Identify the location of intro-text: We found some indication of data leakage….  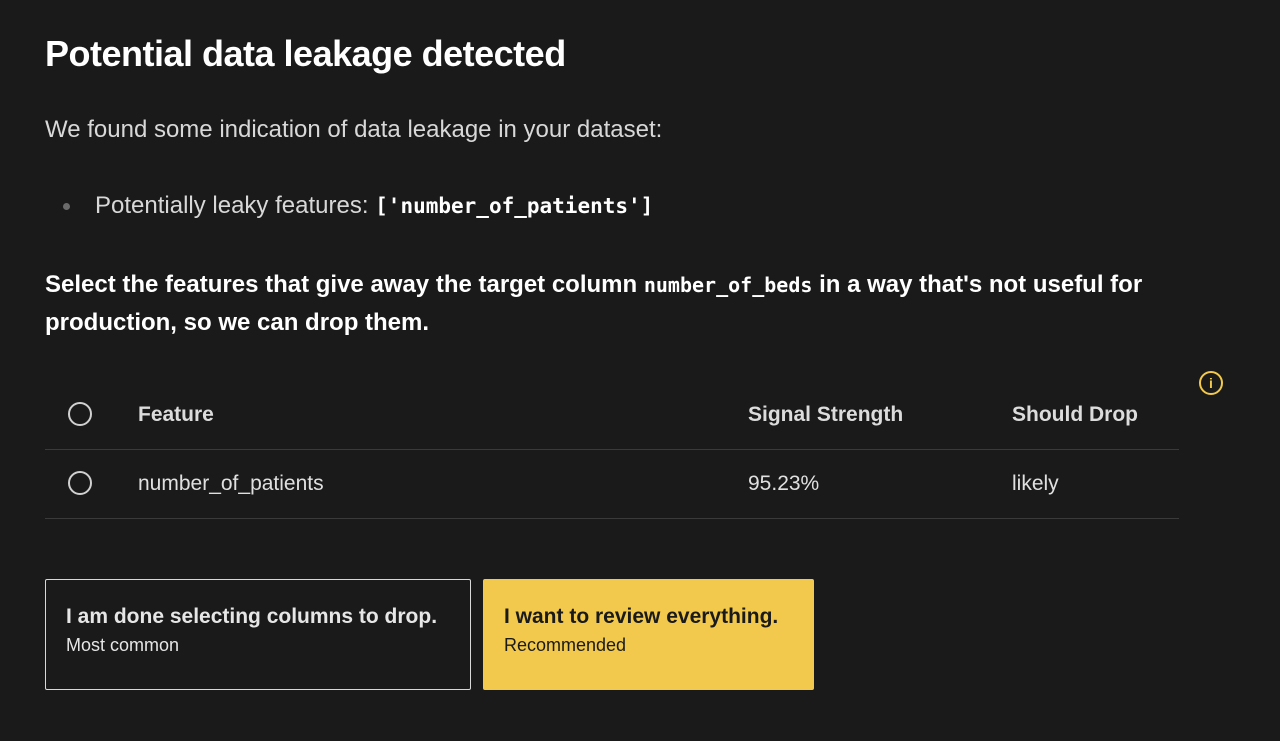
(354, 129).